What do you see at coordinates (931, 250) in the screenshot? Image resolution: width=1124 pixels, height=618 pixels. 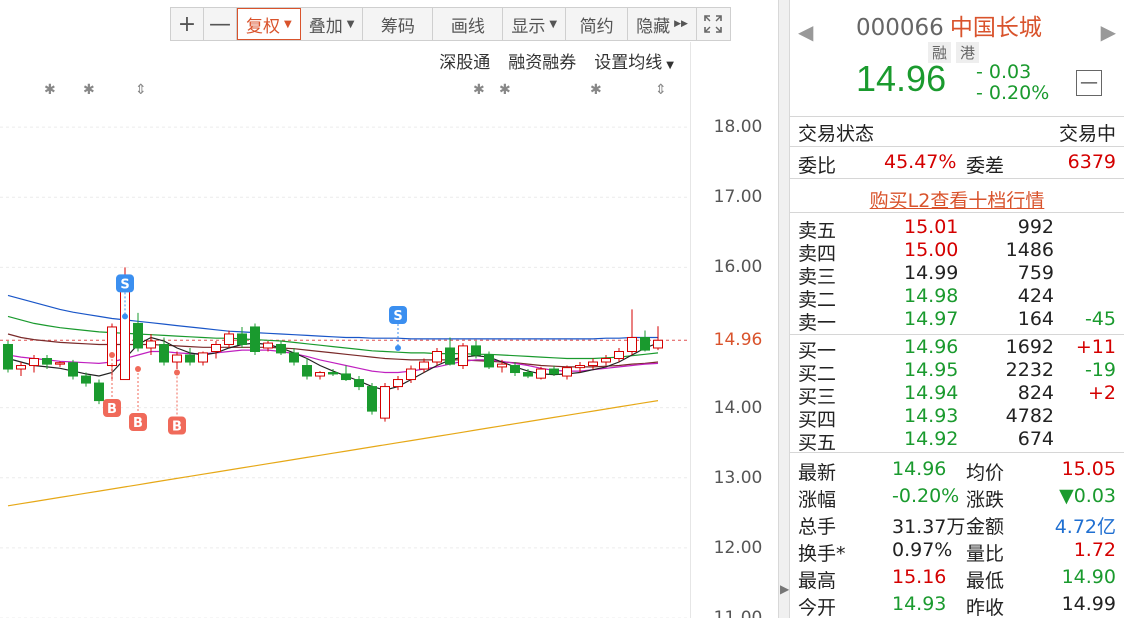 I see `ask-price: 15.00` at bounding box center [931, 250].